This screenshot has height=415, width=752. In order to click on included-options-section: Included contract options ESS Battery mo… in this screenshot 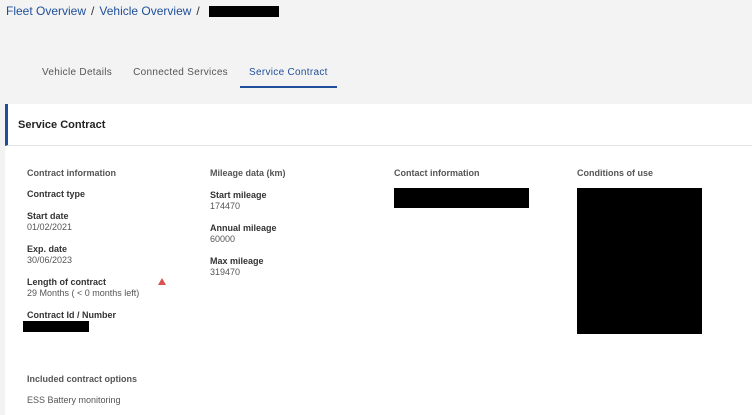, I will do `click(82, 390)`.